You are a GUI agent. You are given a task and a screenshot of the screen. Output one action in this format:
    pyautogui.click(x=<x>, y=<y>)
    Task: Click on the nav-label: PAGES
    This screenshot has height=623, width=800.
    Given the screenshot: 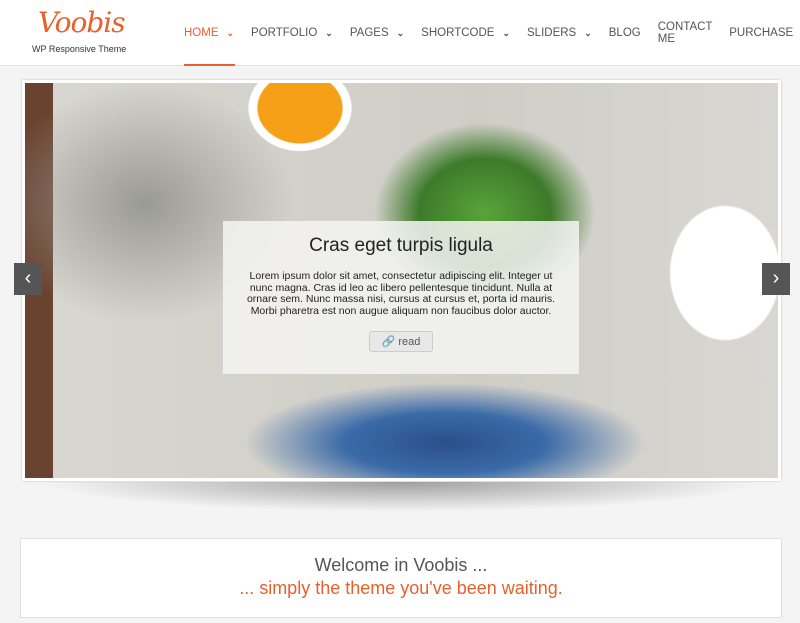 What is the action you would take?
    pyautogui.click(x=369, y=33)
    